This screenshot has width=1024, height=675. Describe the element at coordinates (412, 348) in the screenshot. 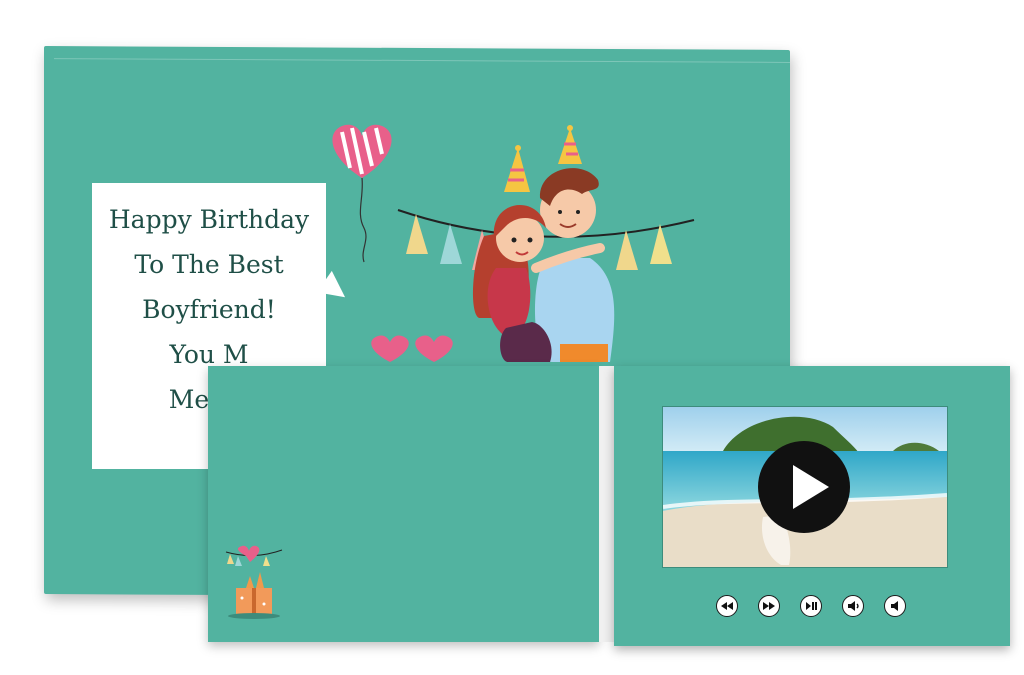

I see `hearts-decoration-icon` at that location.